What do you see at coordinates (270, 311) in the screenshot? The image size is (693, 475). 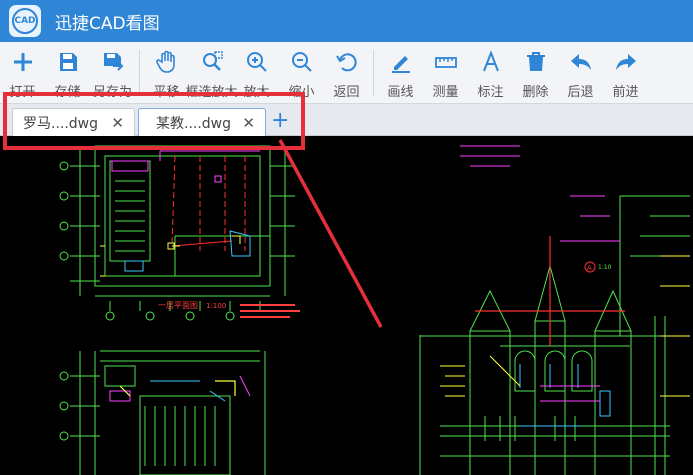 I see `plan-notes` at bounding box center [270, 311].